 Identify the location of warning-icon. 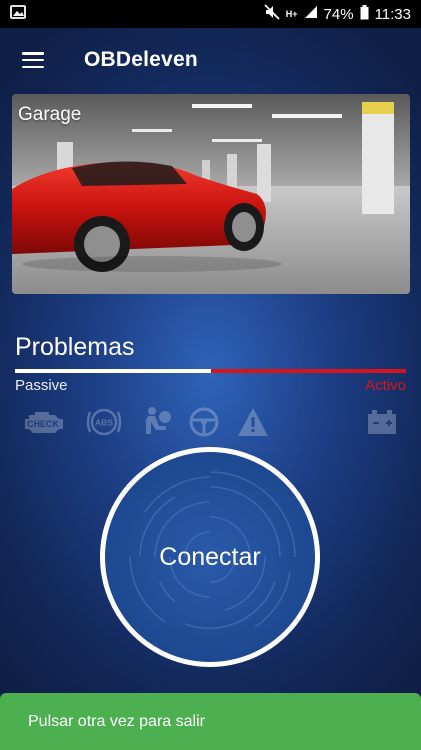
(253, 422).